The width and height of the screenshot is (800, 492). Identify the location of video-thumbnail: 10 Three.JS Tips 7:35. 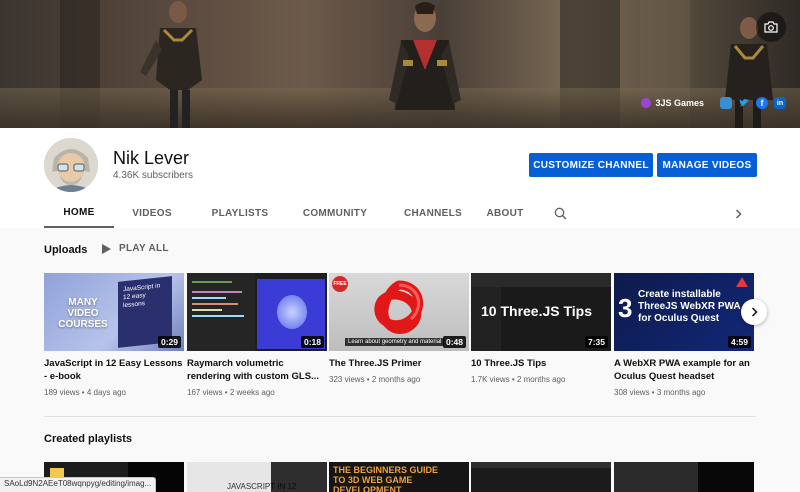
(541, 312).